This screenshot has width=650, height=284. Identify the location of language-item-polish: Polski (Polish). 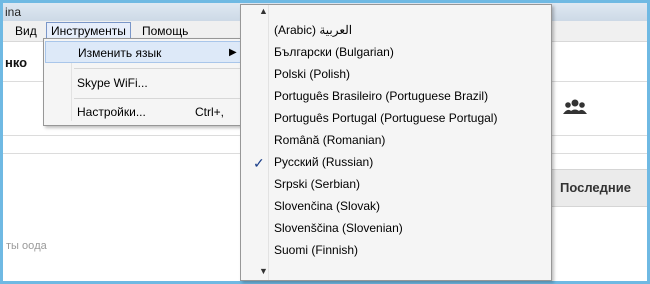
(312, 74).